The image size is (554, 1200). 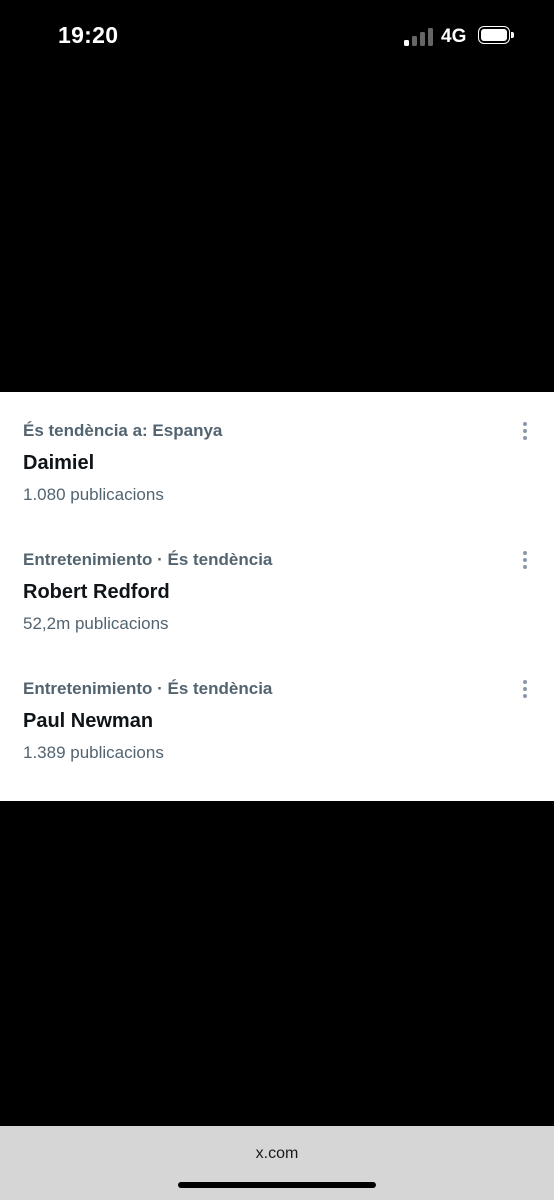 What do you see at coordinates (88, 35) in the screenshot?
I see `status-time: 19:20` at bounding box center [88, 35].